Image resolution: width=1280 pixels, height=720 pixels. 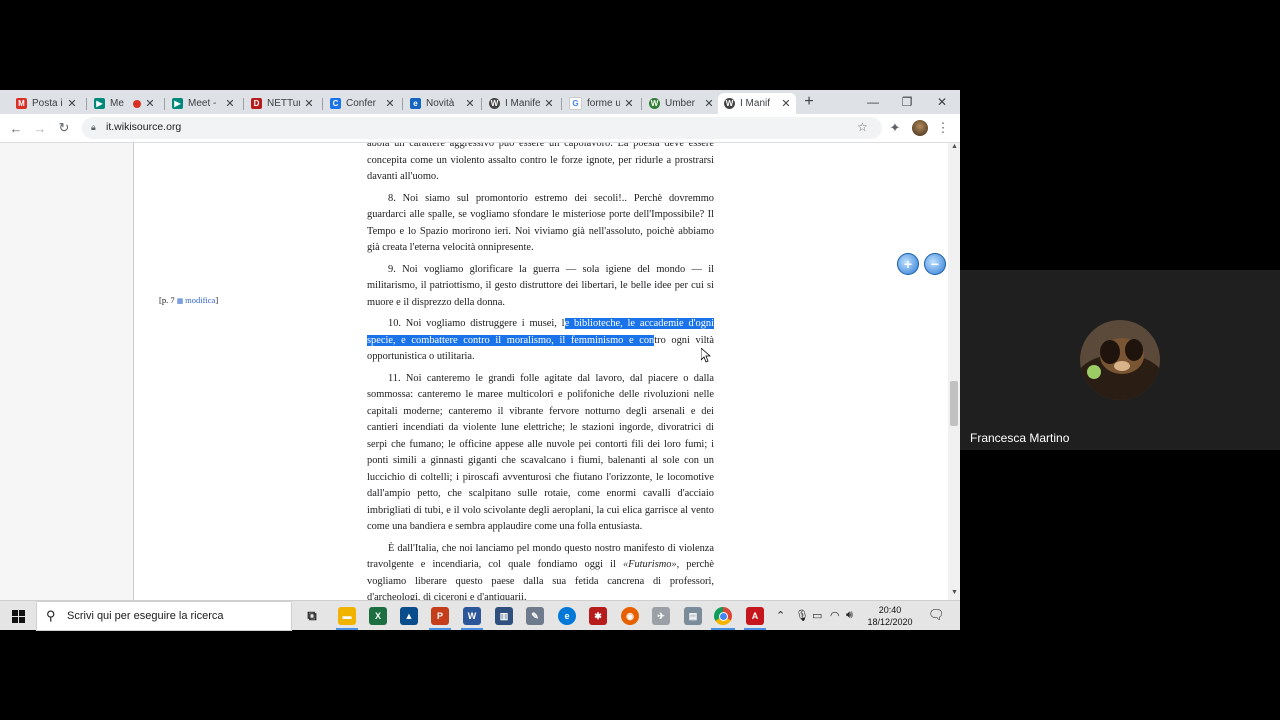 What do you see at coordinates (601, 103) in the screenshot?
I see `tab-google: G forme u ✕` at bounding box center [601, 103].